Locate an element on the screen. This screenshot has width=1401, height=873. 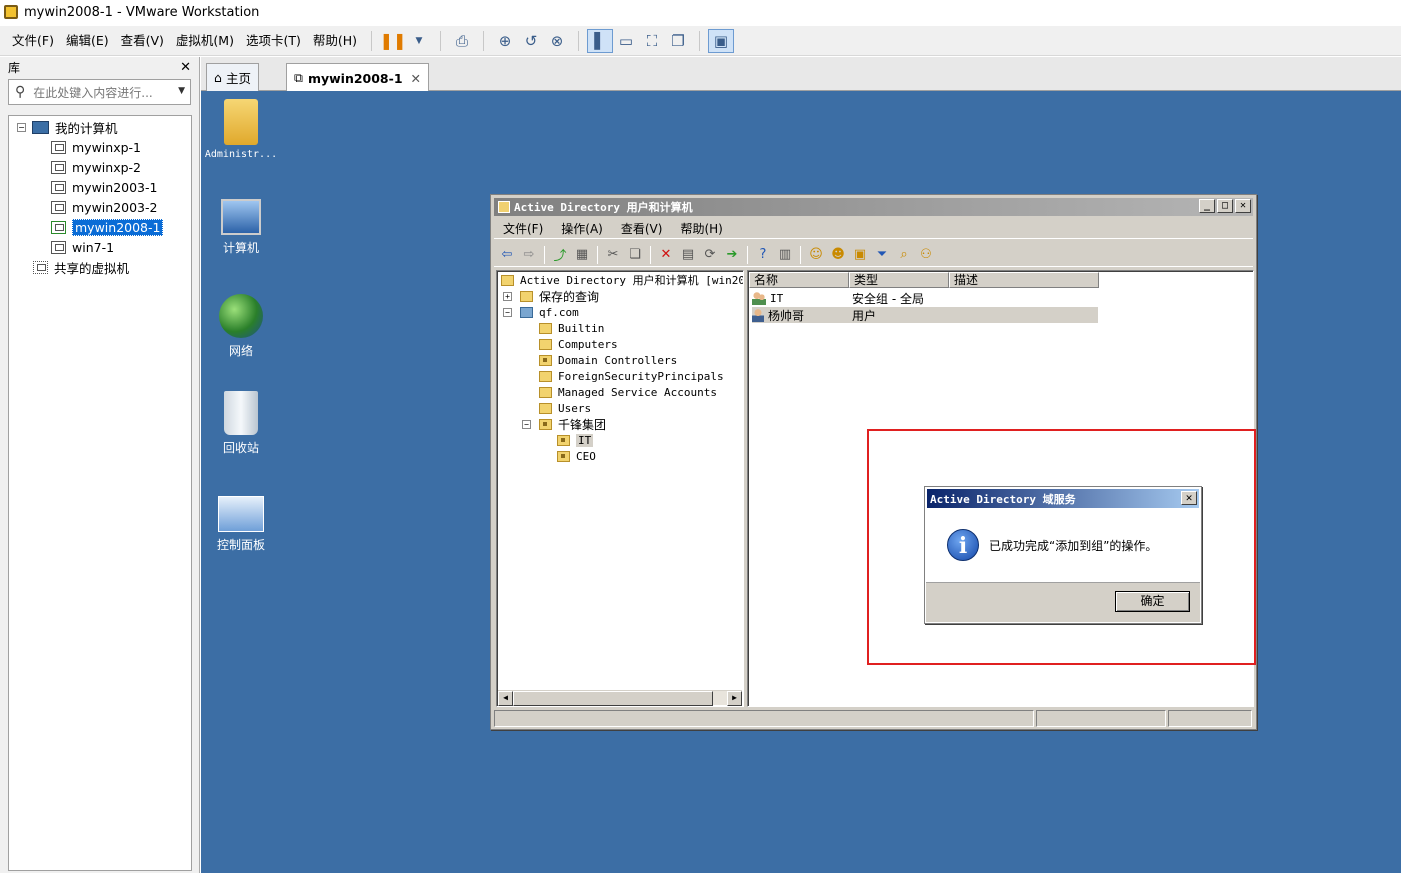
ad-menu-action: 操作(A) is located at coordinates (582, 228).